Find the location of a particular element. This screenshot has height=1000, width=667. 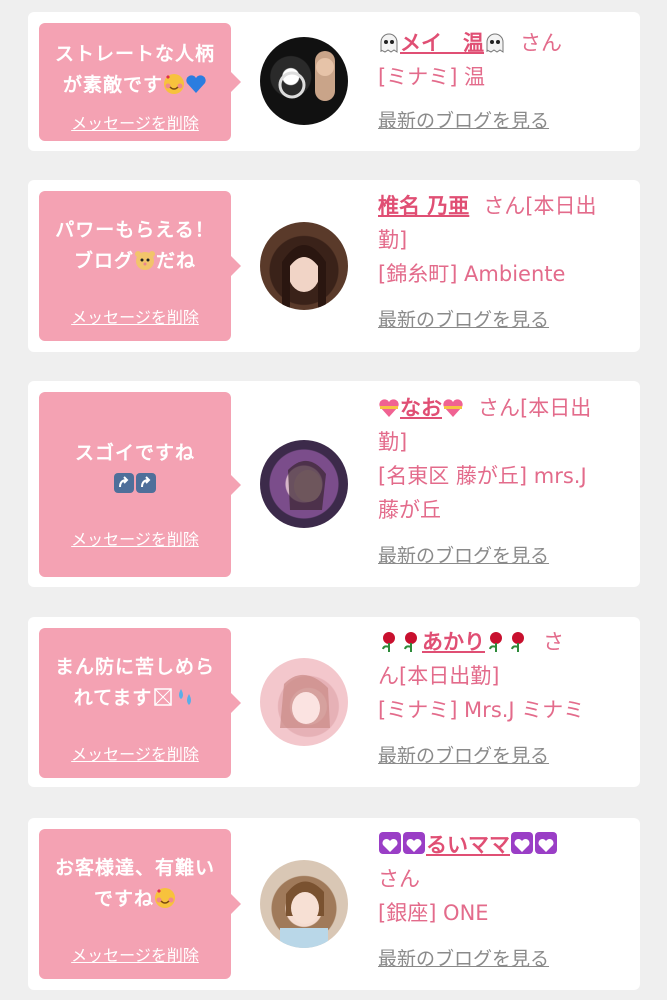

member-info: るいママ さん [銀座] ONE 最新のブログを見る is located at coordinates (507, 899).